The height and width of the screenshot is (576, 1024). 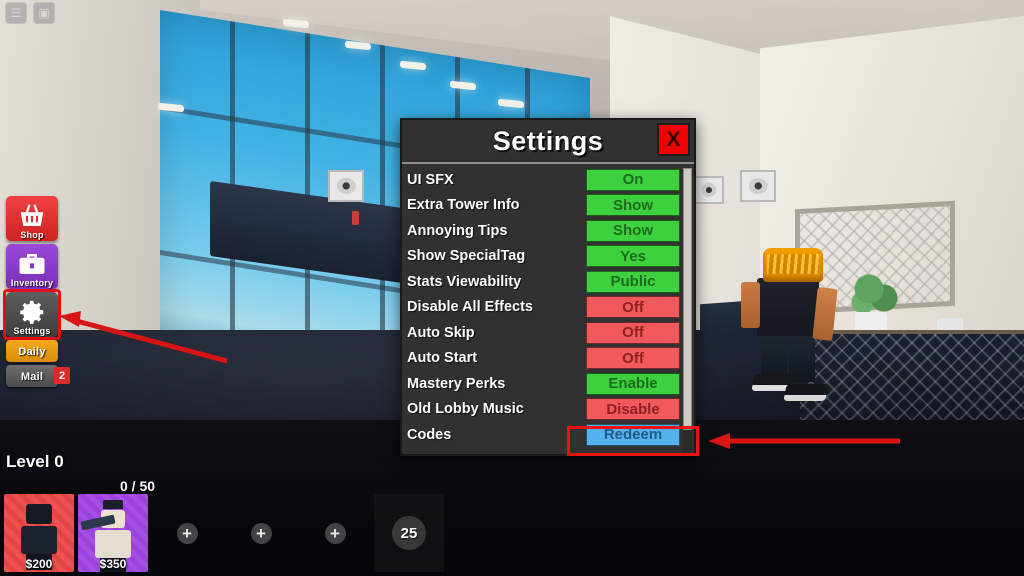 What do you see at coordinates (633, 179) in the screenshot?
I see `setting-value-button: On` at bounding box center [633, 179].